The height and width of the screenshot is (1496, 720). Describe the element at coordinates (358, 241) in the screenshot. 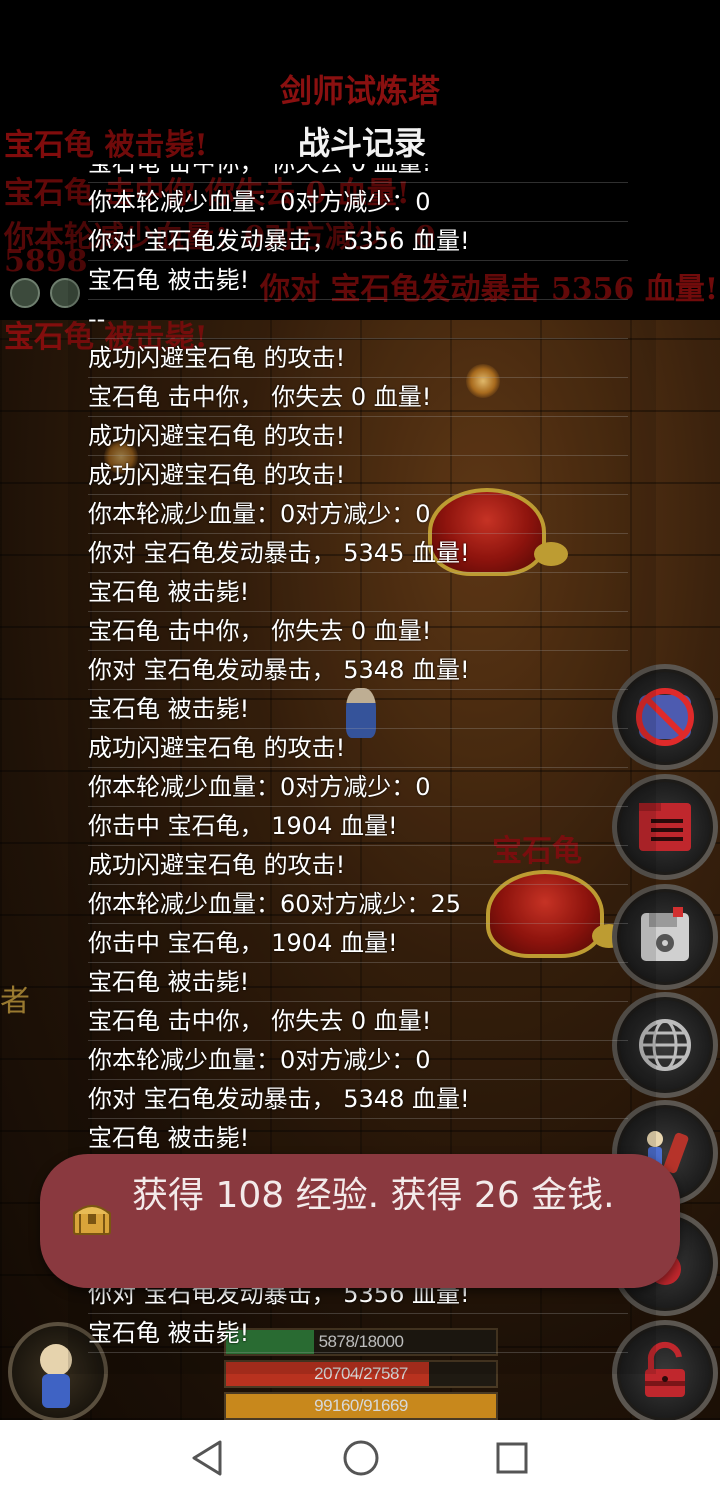

I see `log-line: 你对 宝石龟发动暴击， 5356 血量!` at that location.